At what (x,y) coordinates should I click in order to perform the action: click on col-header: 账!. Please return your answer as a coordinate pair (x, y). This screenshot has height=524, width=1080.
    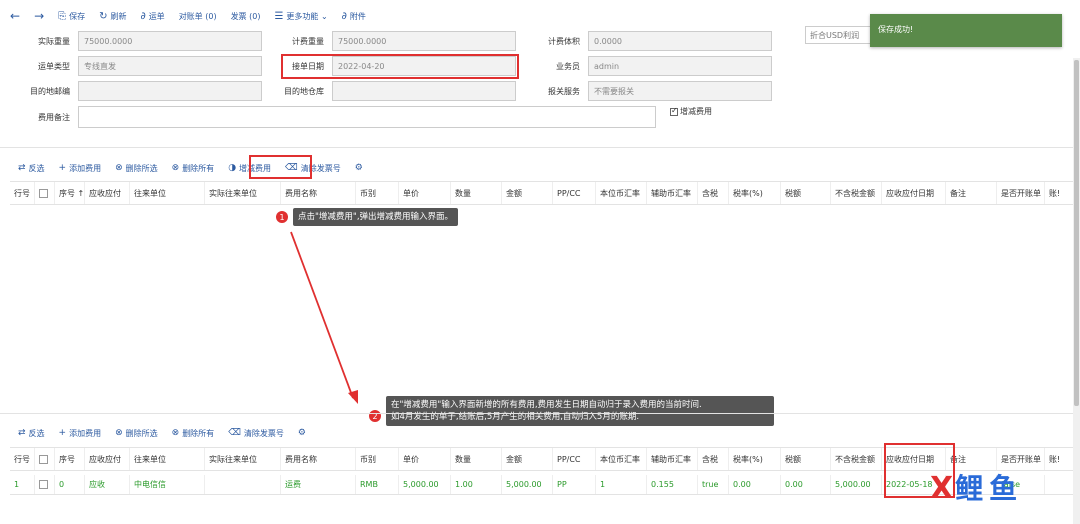
    Looking at the image, I should click on (1059, 459).